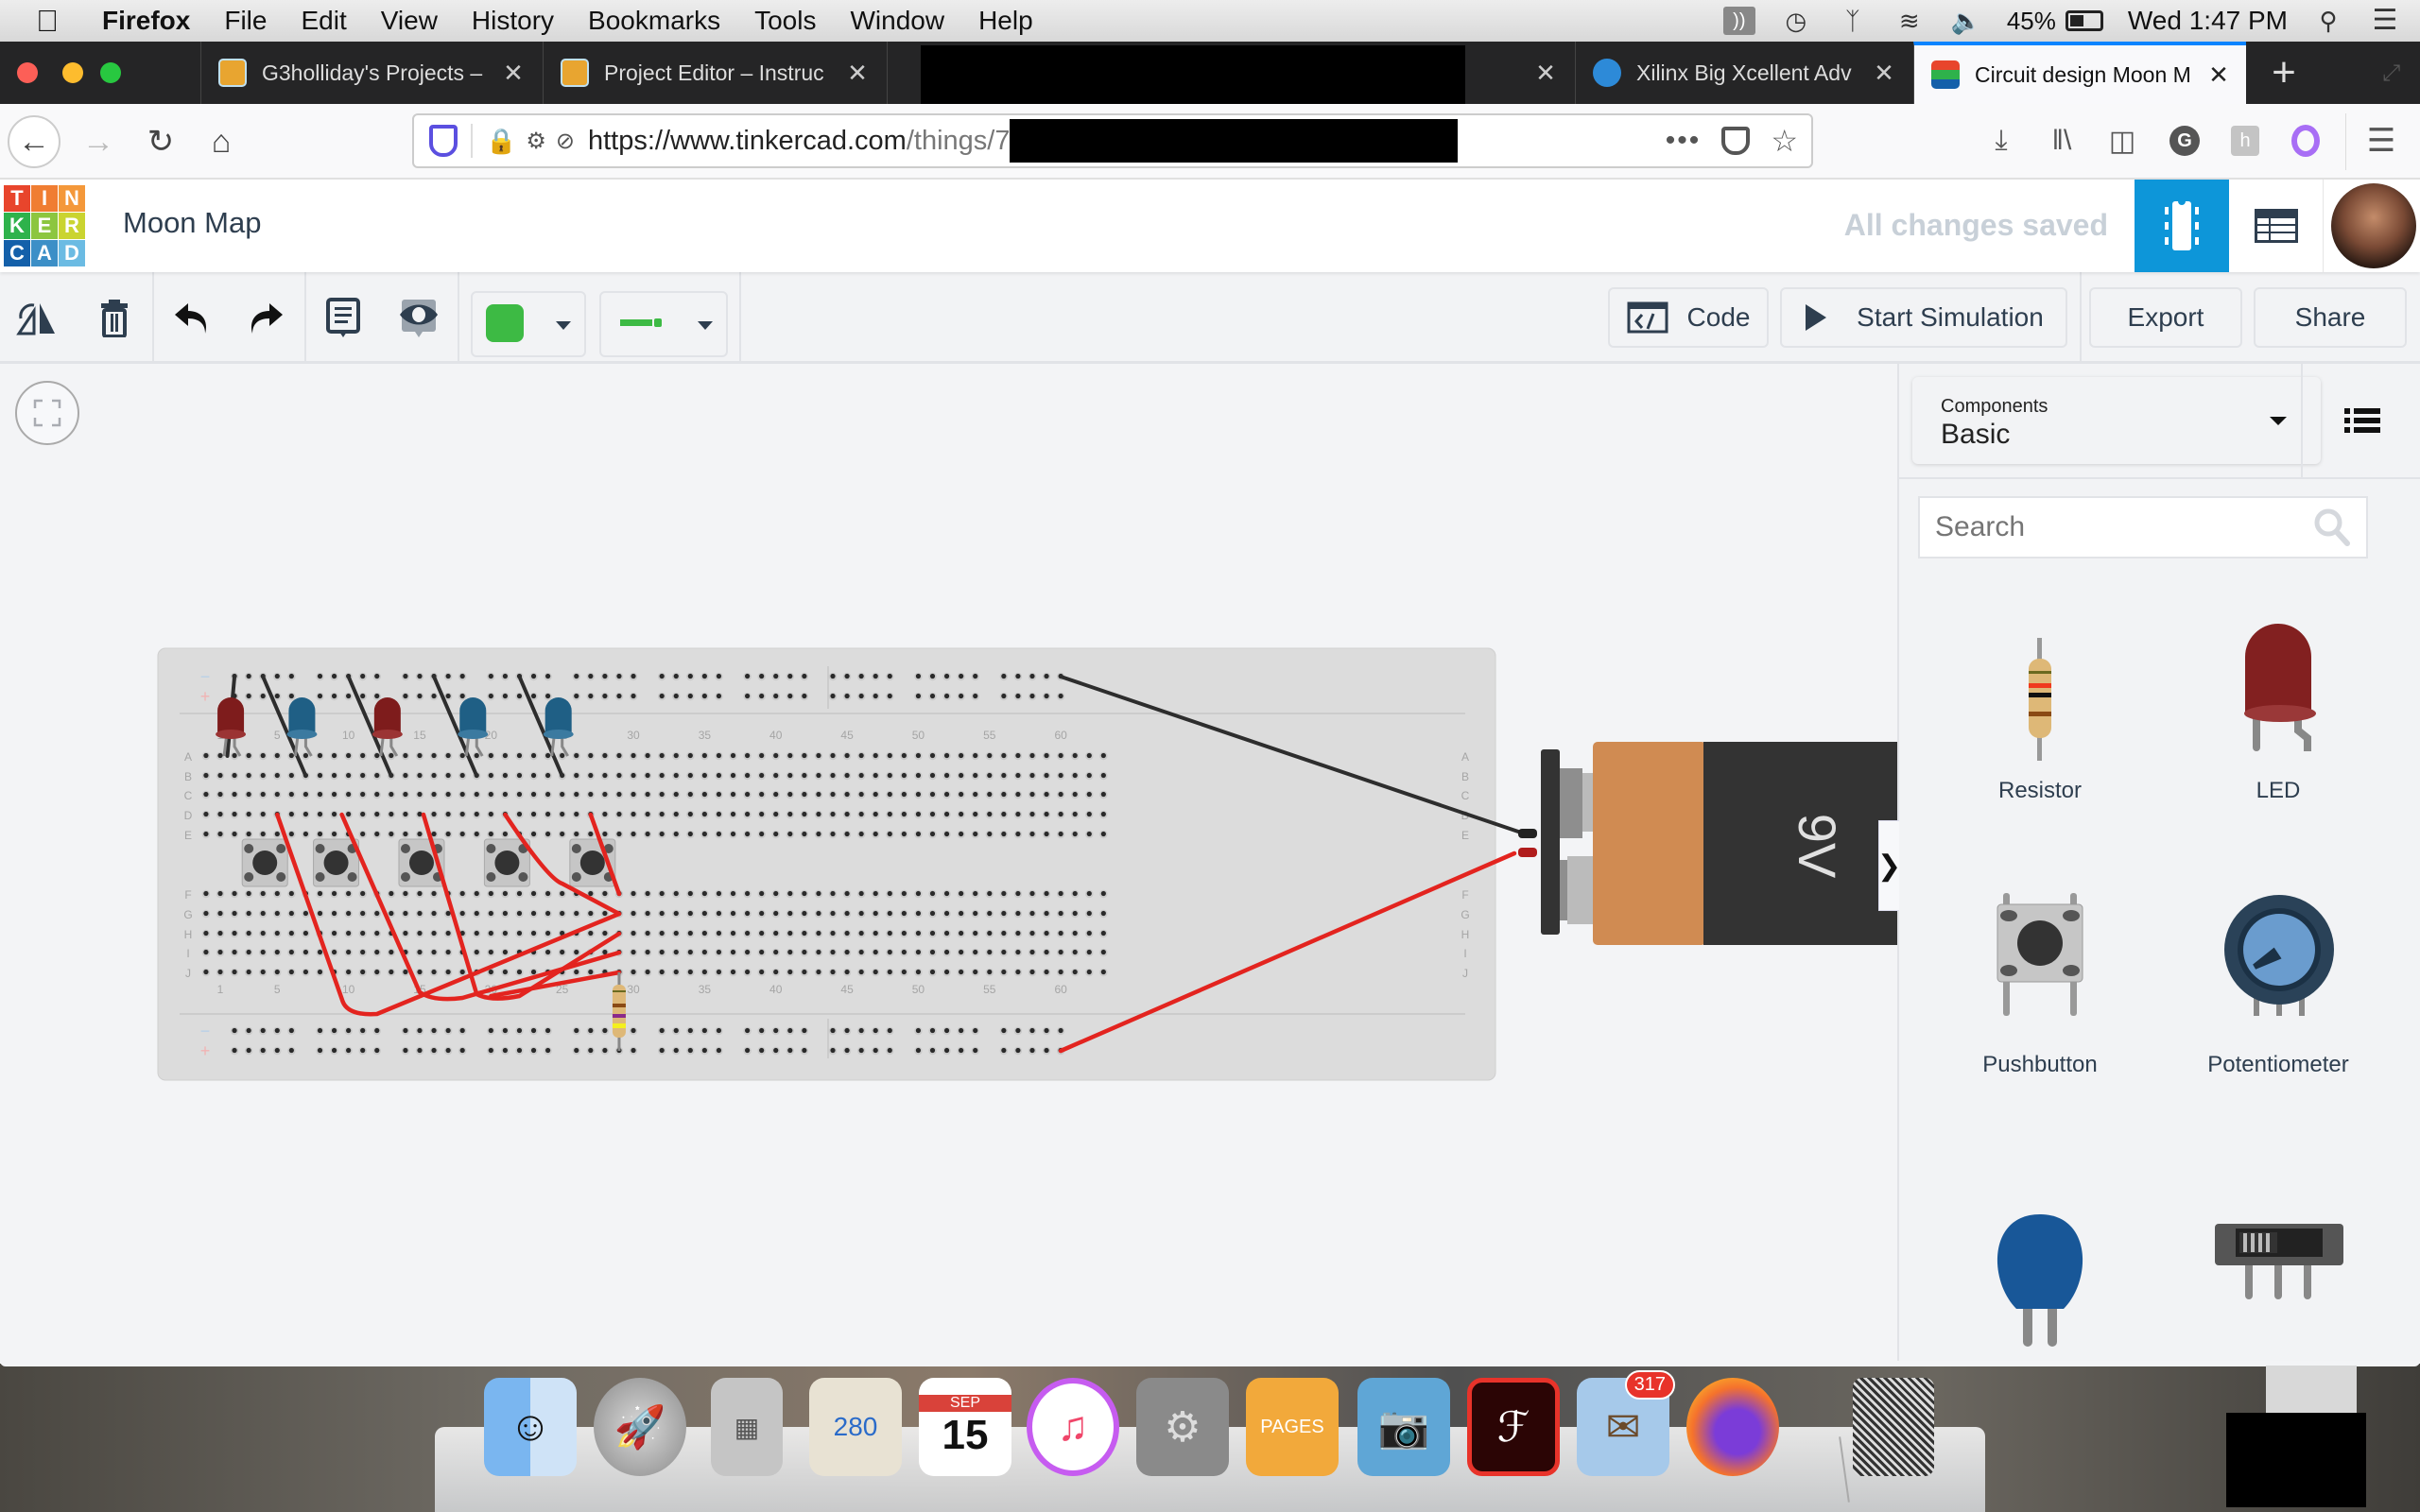  I want to click on autoplay-blocked-icon: ⊘, so click(565, 141).